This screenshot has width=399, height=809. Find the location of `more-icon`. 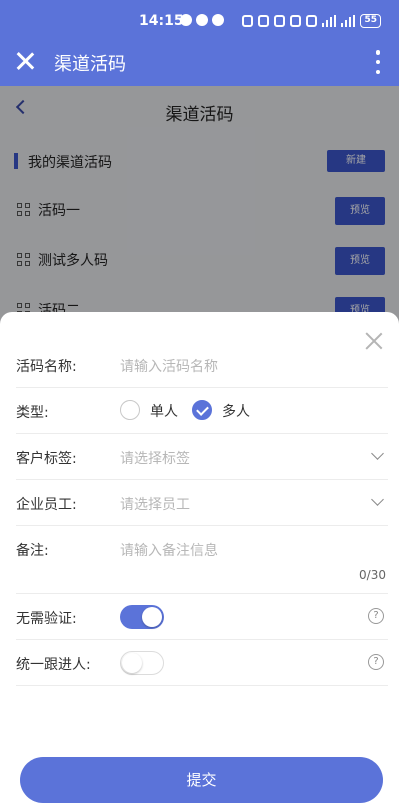

more-icon is located at coordinates (378, 62).